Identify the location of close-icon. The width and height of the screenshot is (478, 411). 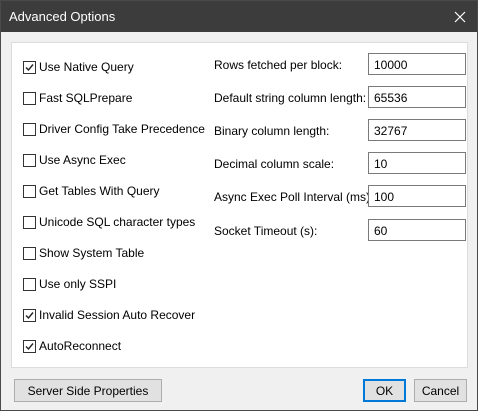
(460, 16).